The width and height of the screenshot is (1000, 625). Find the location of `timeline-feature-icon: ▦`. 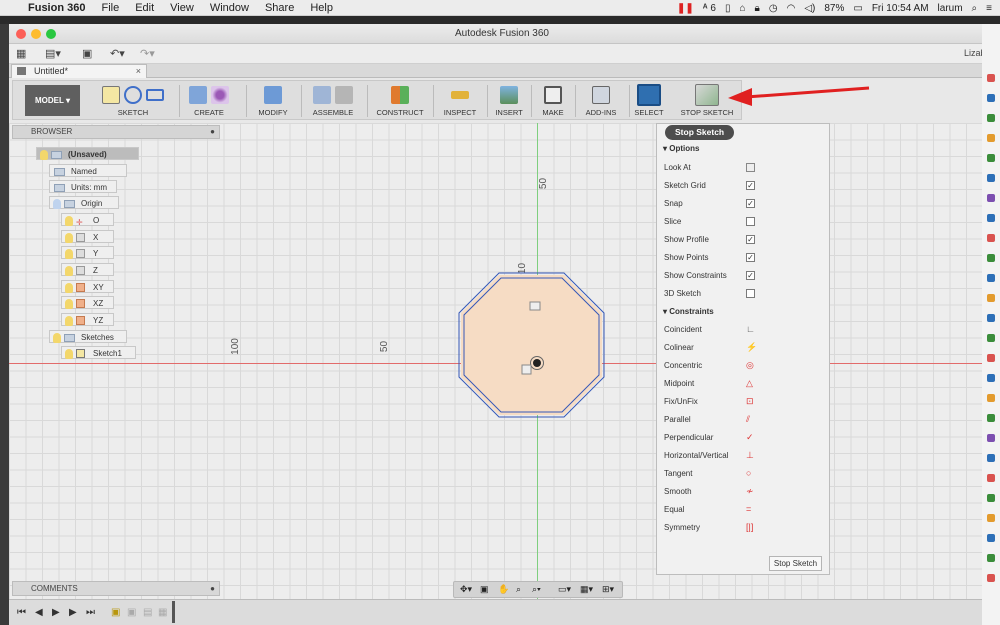

timeline-feature-icon: ▦ is located at coordinates (162, 612).